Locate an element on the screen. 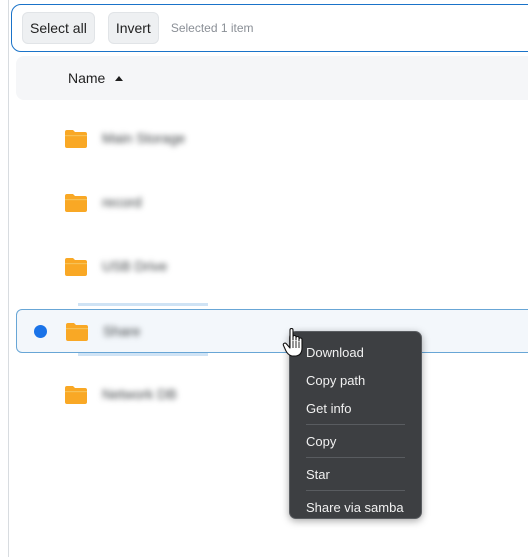  sidebar-edge is located at coordinates (4, 278).